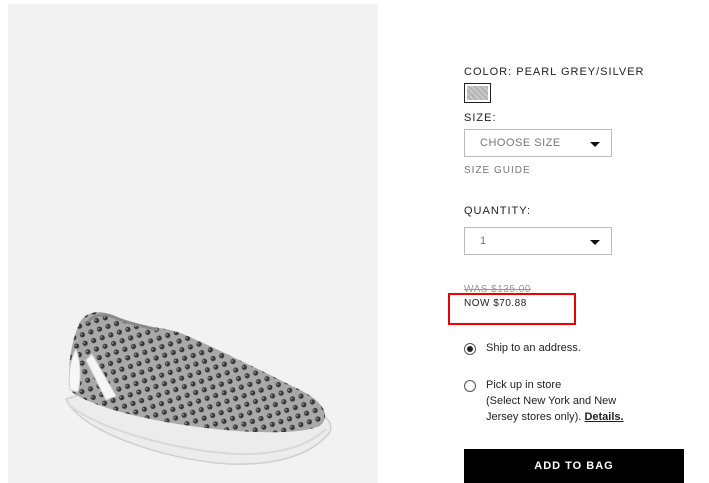 This screenshot has width=709, height=483. I want to click on color-label: COLOR: PEARL GREY/SILVER, so click(554, 72).